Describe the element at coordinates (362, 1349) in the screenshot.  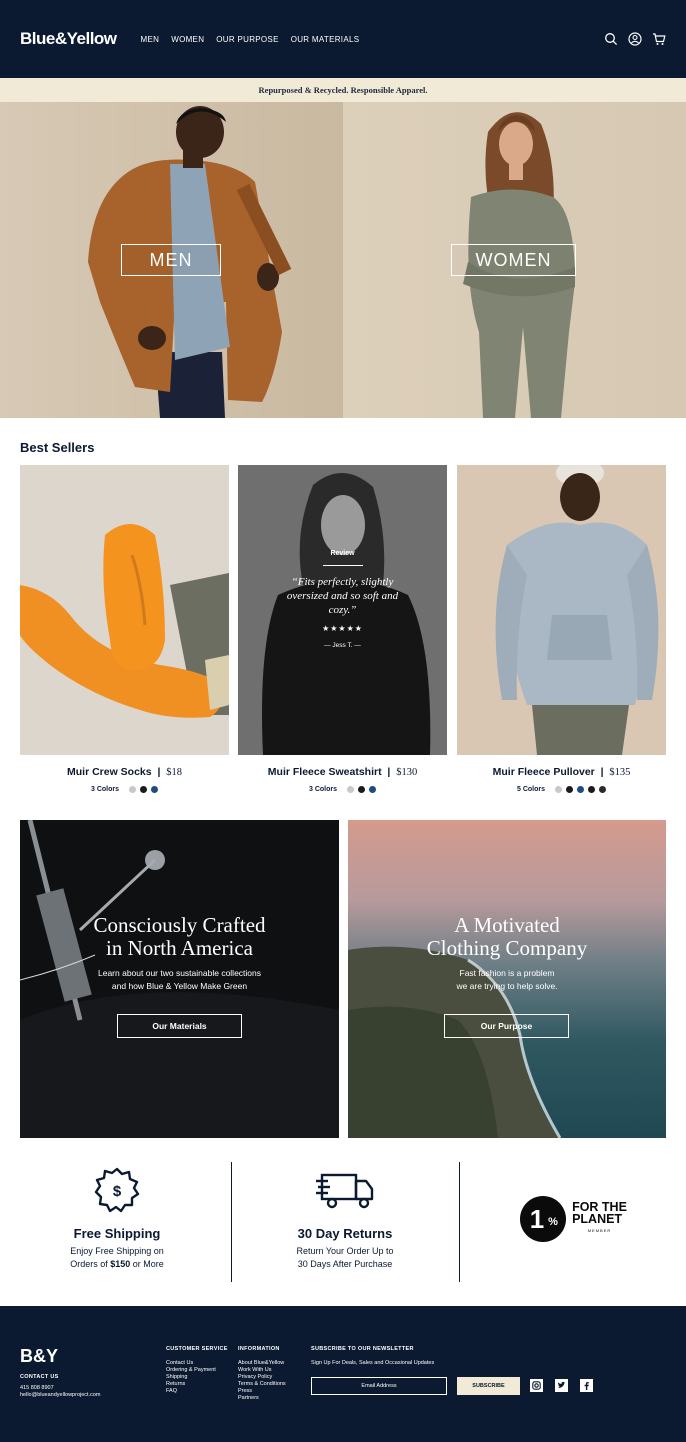
I see `newsletter-title: SUBSCRIBE TO OUR NEWSLETTER` at that location.